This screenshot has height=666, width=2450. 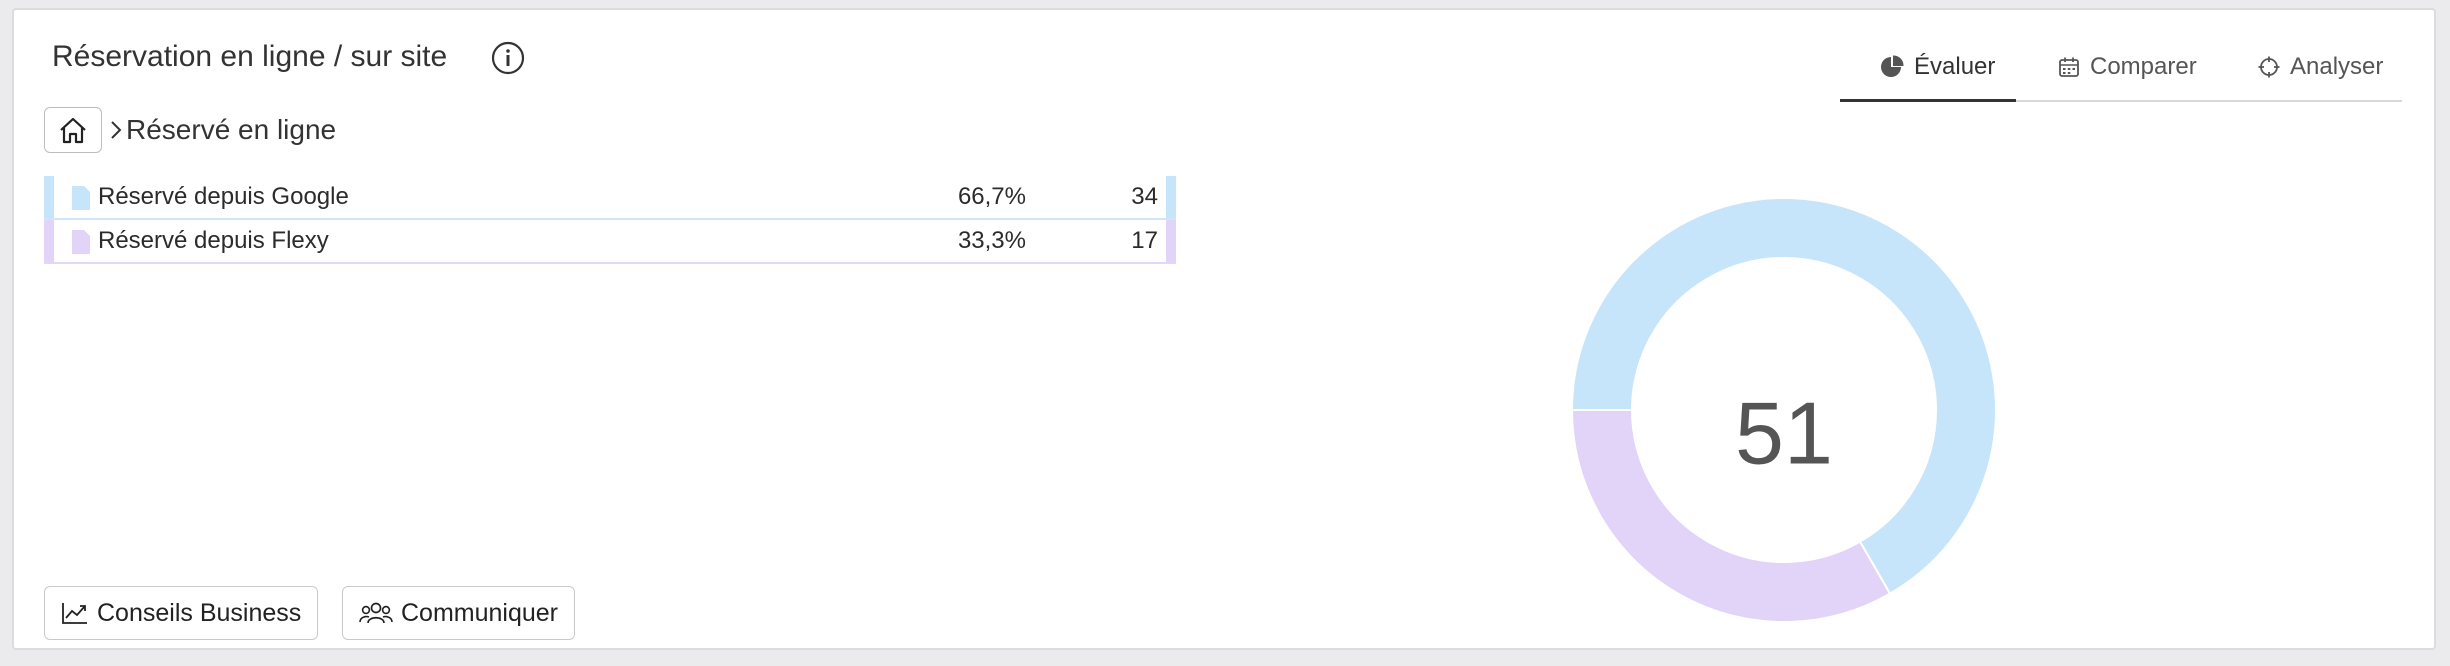 I want to click on calendar-icon, so click(x=2069, y=67).